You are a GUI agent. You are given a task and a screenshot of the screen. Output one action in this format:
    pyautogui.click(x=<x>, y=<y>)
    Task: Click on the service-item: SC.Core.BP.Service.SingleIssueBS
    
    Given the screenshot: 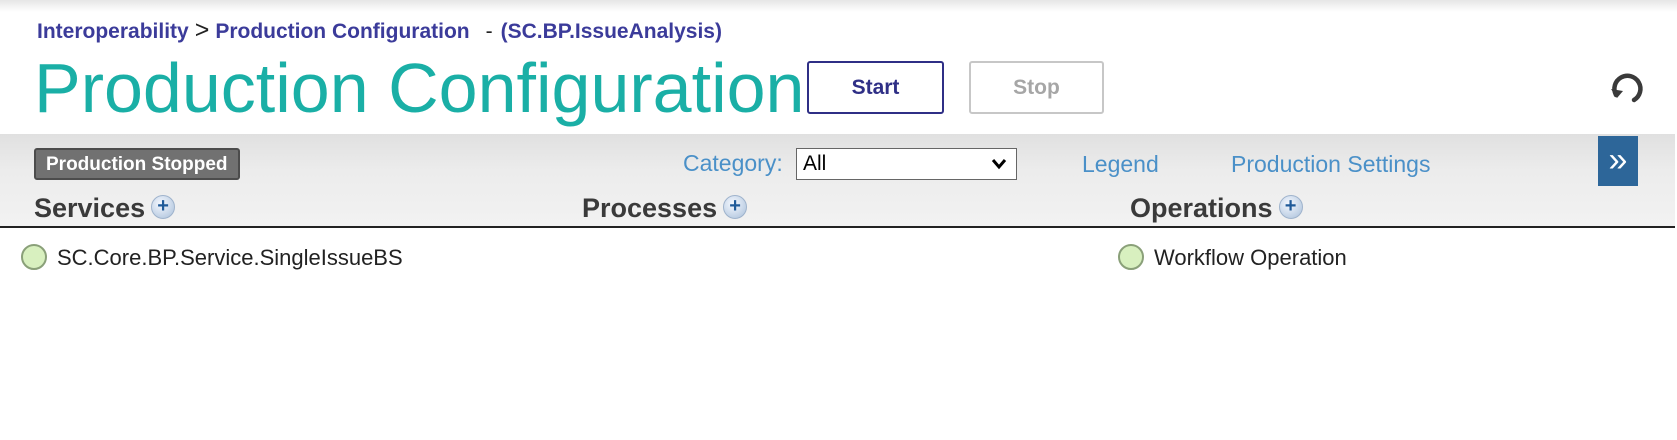 What is the action you would take?
    pyautogui.click(x=212, y=258)
    